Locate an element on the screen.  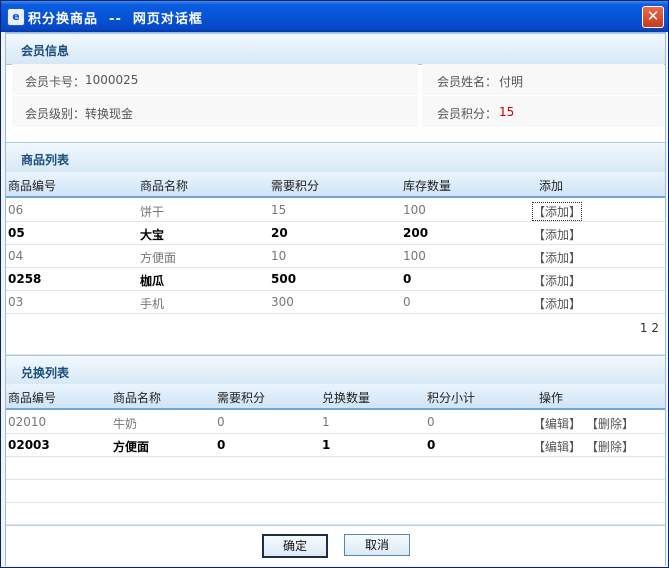
member-row-1: 会员卡号： 1000025 会员姓名： 付明 is located at coordinates (335, 79).